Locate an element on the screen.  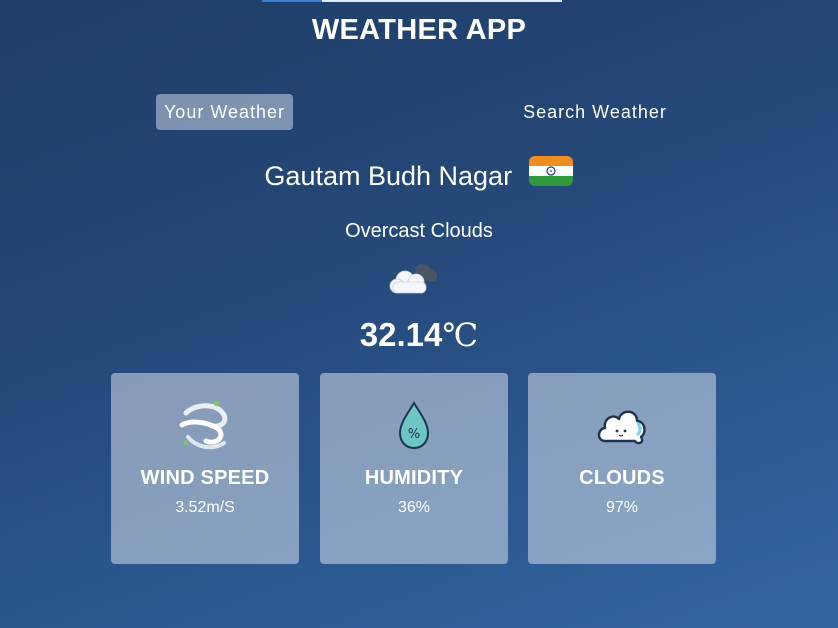
humidity-drop-icon: % is located at coordinates (414, 426).